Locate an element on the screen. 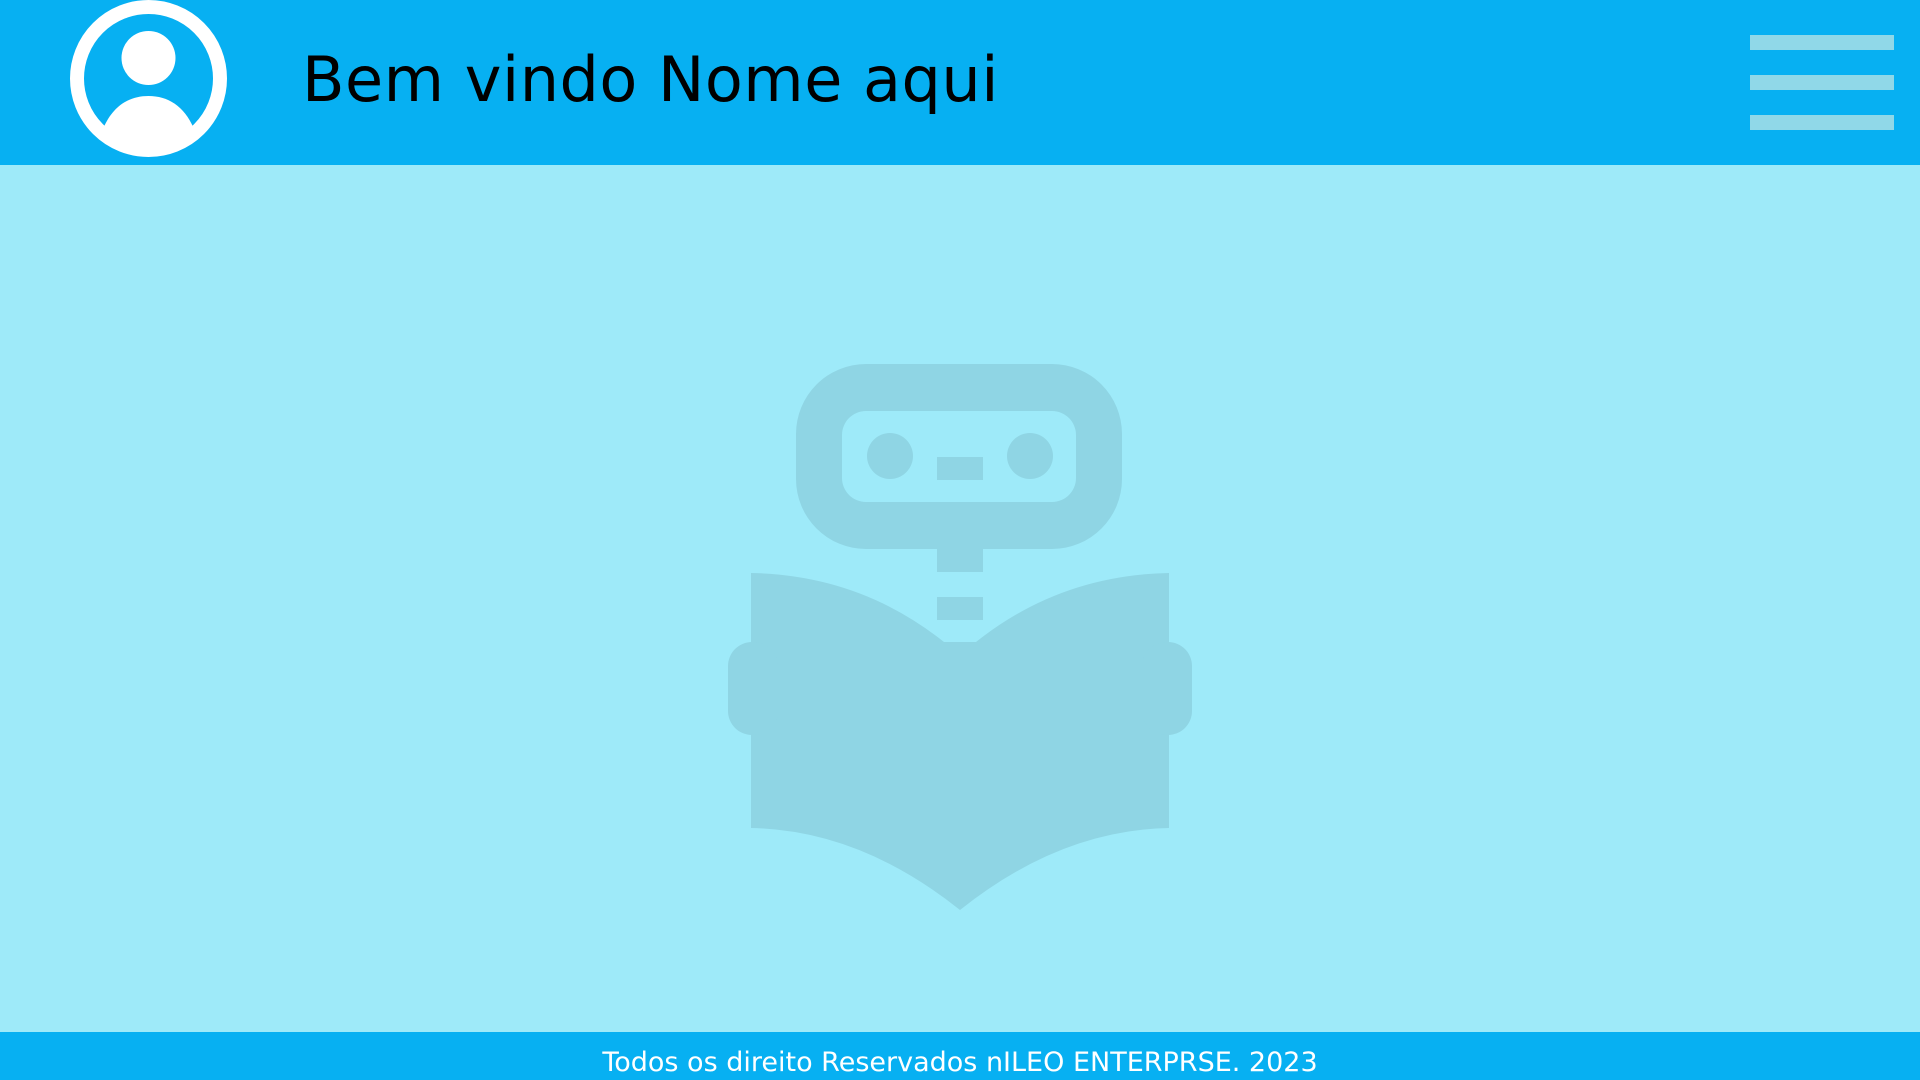 The image size is (1920, 1080). user-avatar-icon is located at coordinates (148, 78).